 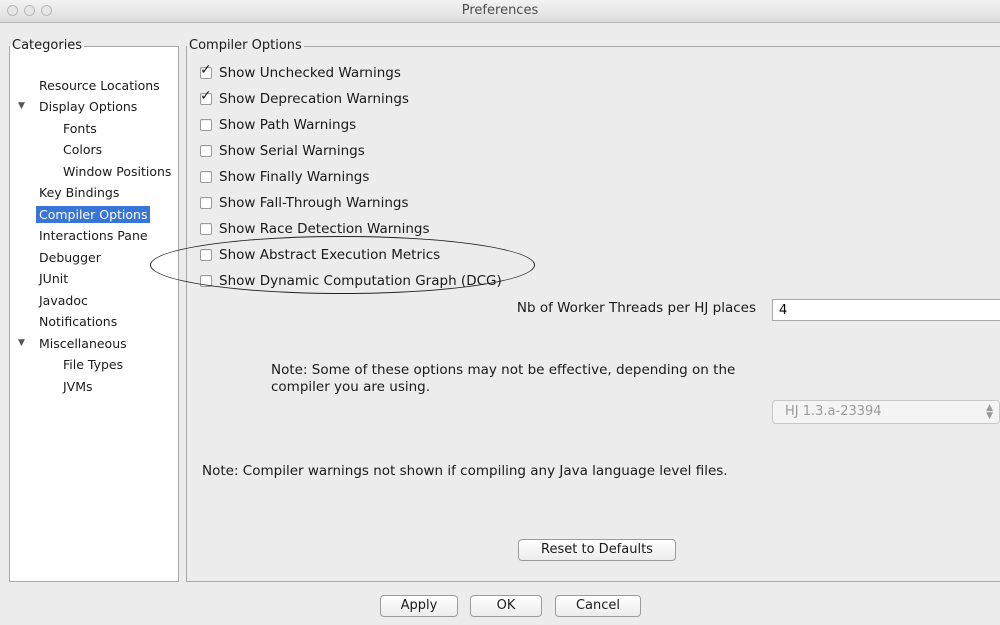 I want to click on option-show-race-detection-warnings: Show Race Detection Warnings, so click(x=315, y=229).